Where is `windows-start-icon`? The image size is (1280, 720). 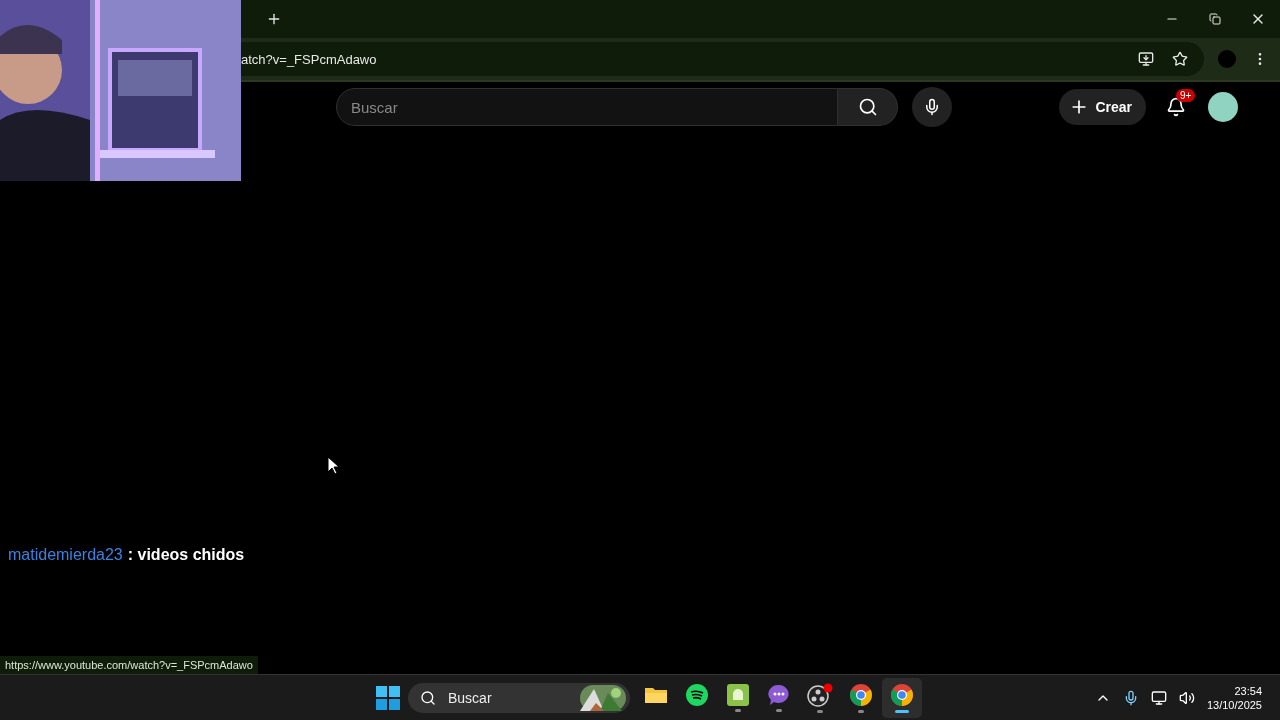
windows-start-icon is located at coordinates (388, 697).